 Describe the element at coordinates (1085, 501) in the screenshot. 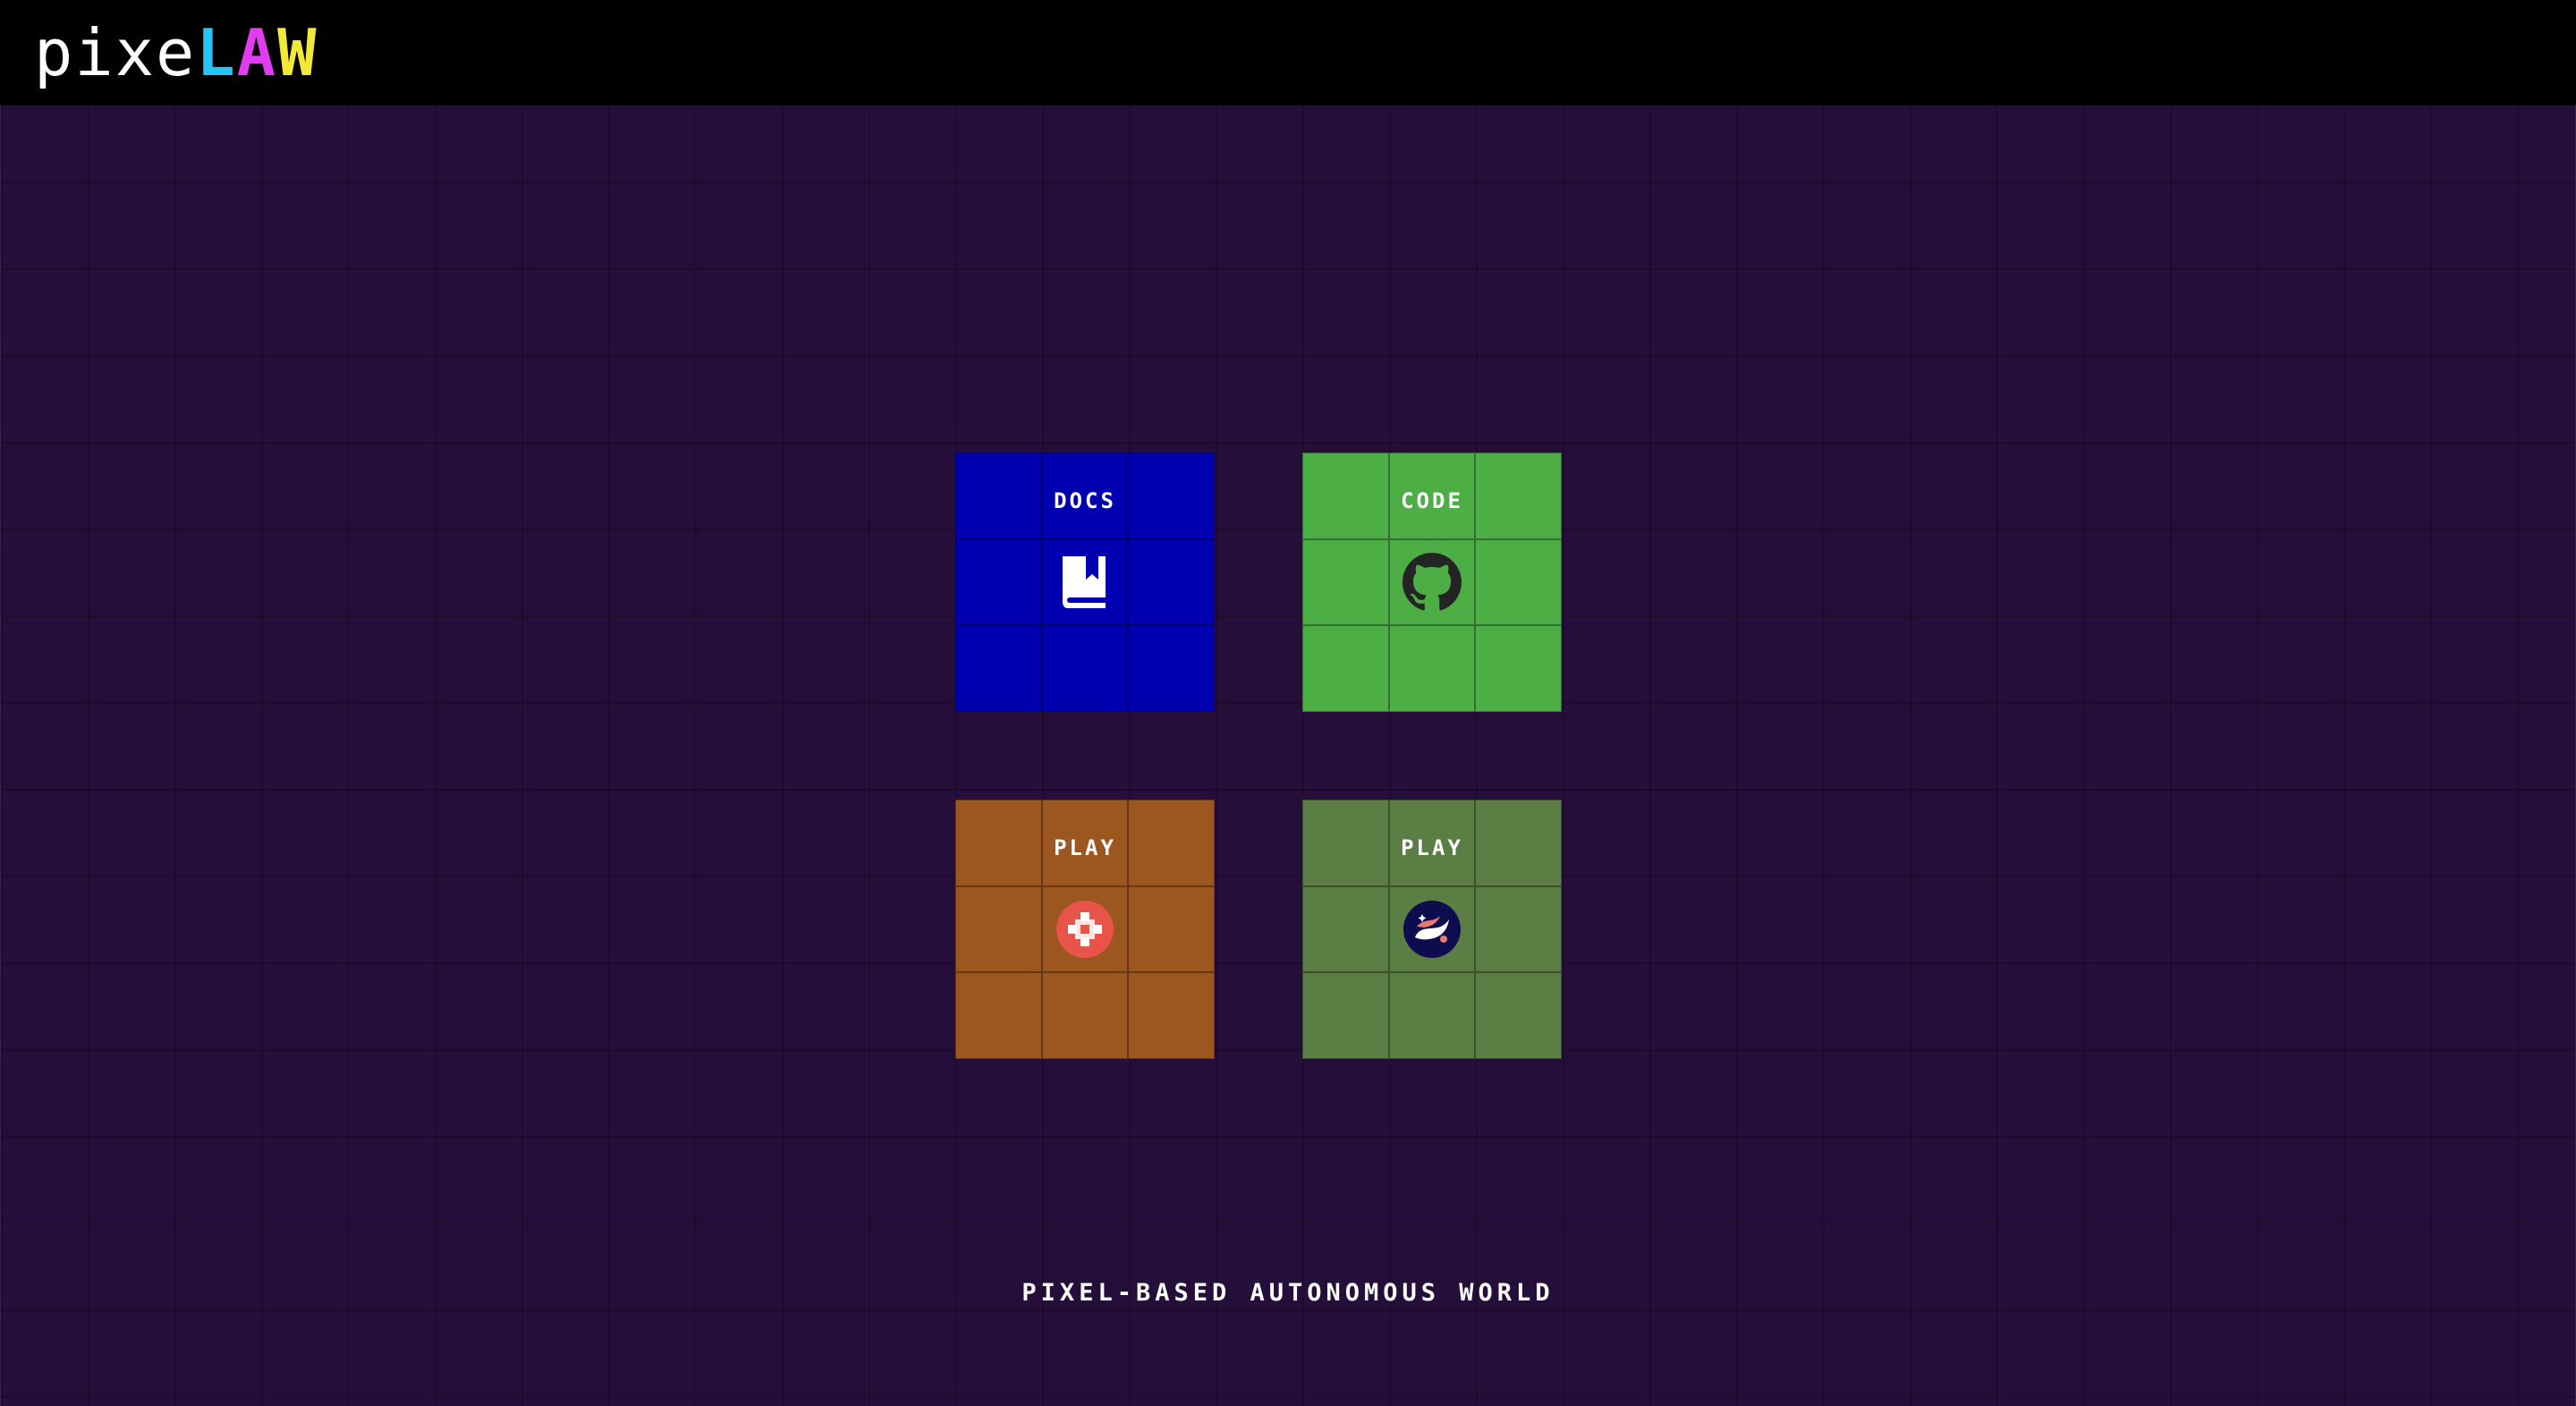

I see `docs-label: DOCS` at that location.